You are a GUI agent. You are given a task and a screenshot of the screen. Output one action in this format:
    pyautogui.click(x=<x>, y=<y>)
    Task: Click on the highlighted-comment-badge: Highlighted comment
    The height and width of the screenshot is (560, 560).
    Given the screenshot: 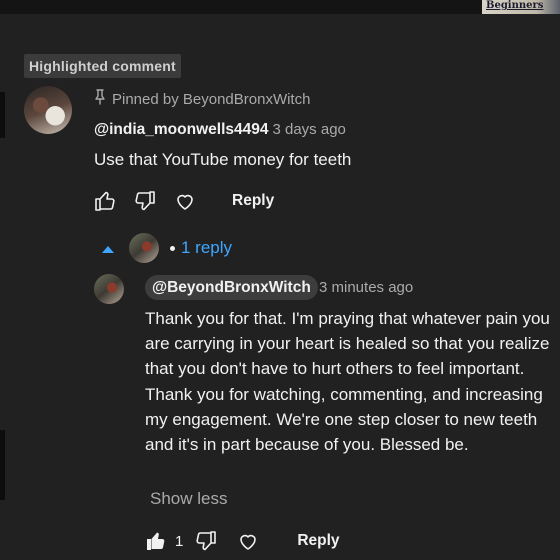 What is the action you would take?
    pyautogui.click(x=102, y=66)
    